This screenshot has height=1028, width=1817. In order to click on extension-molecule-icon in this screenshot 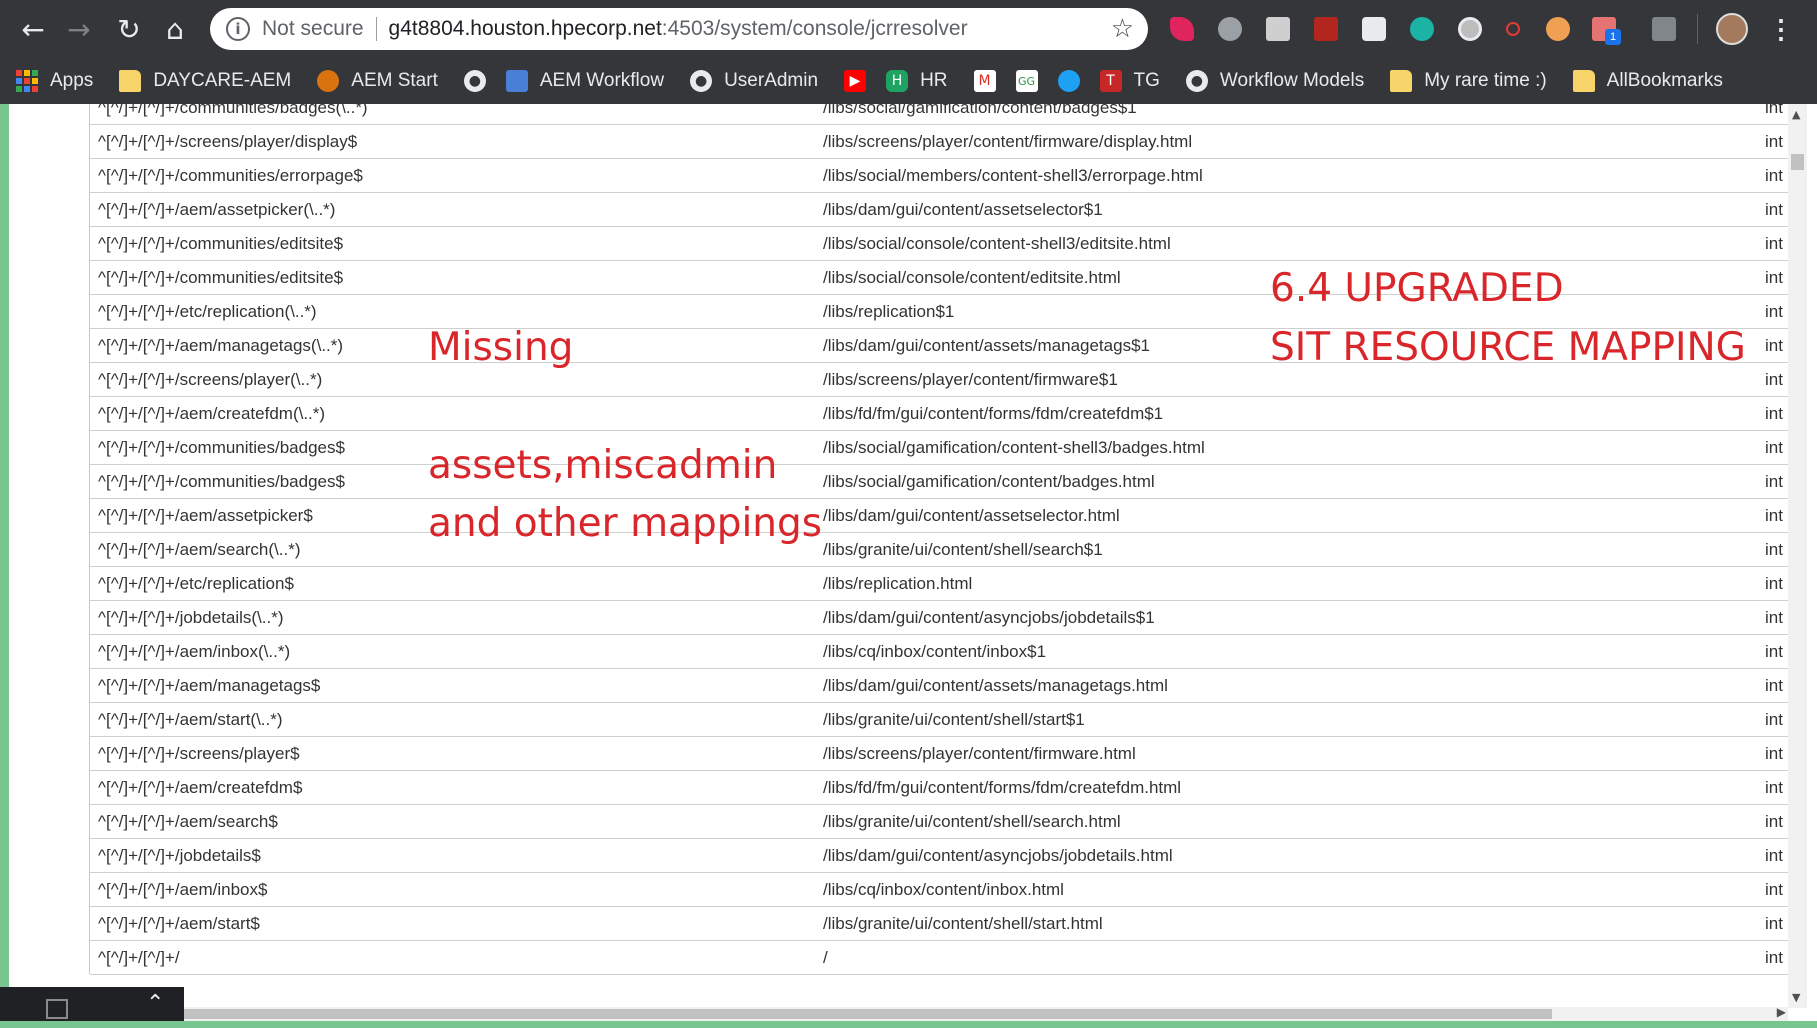, I will do `click(1230, 29)`.